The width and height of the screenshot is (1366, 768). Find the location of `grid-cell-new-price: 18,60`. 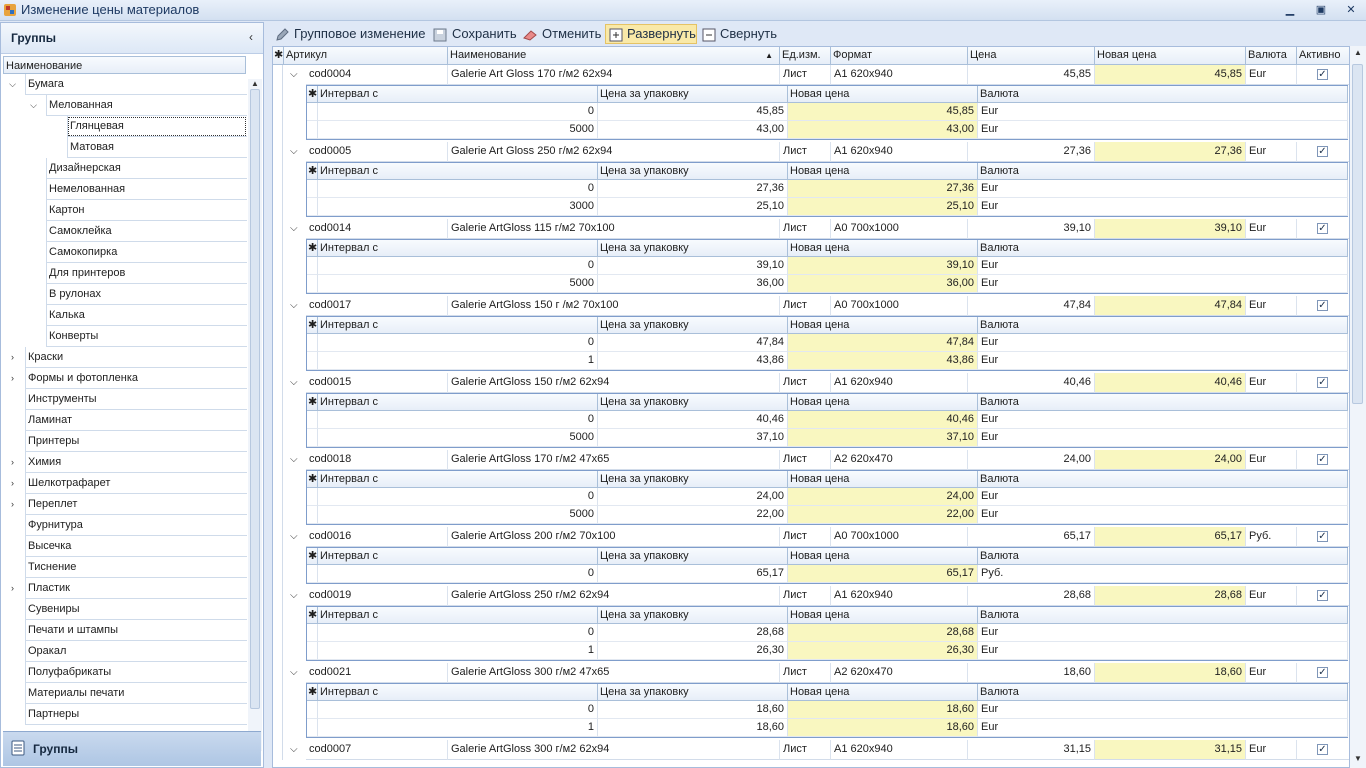

grid-cell-new-price: 18,60 is located at coordinates (1170, 673).